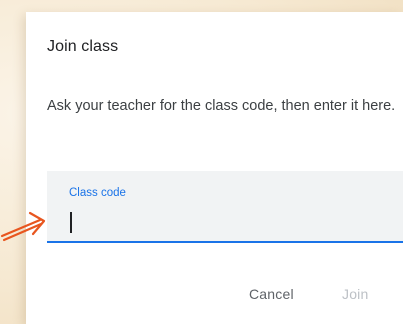 This screenshot has width=403, height=324. Describe the element at coordinates (271, 294) in the screenshot. I see `cancel-button: Cancel` at that location.